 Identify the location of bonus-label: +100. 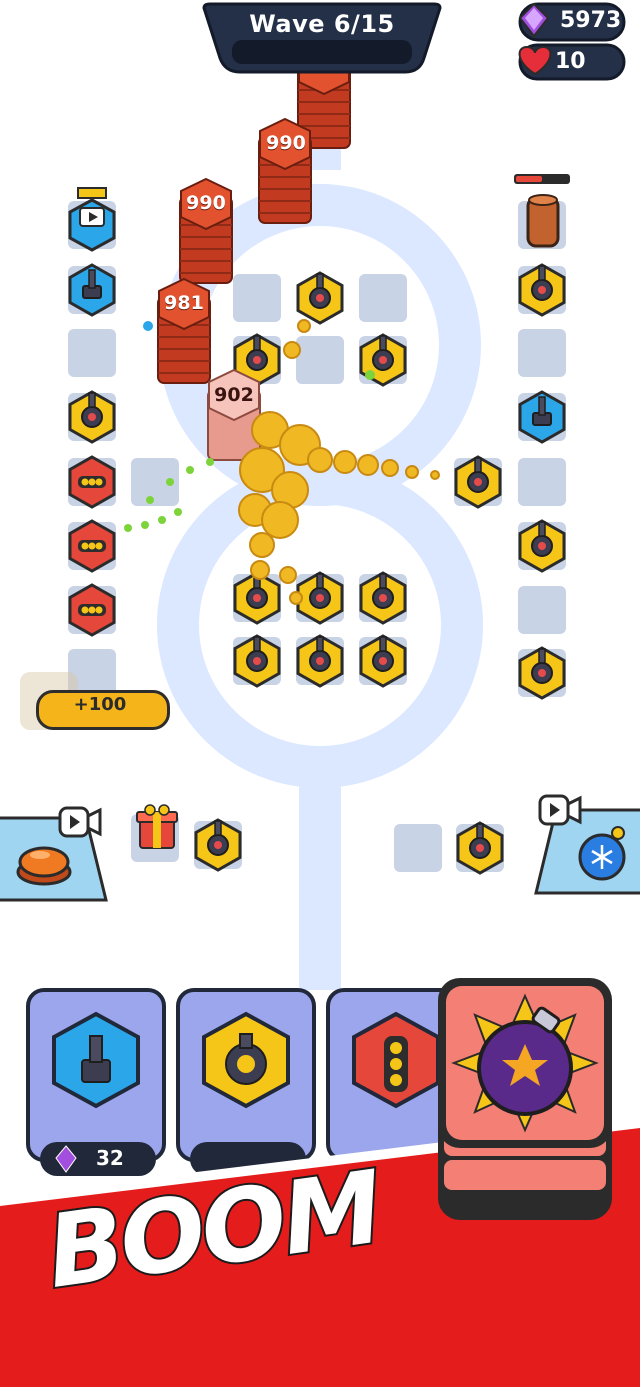
(100, 704).